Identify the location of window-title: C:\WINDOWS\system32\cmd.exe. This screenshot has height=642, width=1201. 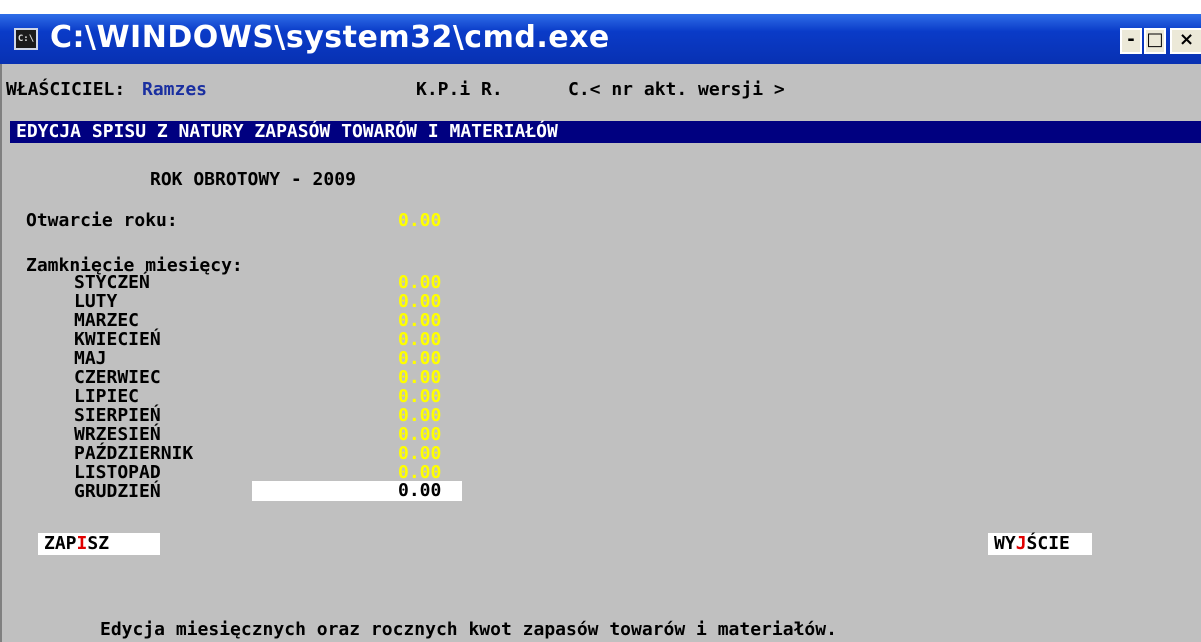
(330, 37).